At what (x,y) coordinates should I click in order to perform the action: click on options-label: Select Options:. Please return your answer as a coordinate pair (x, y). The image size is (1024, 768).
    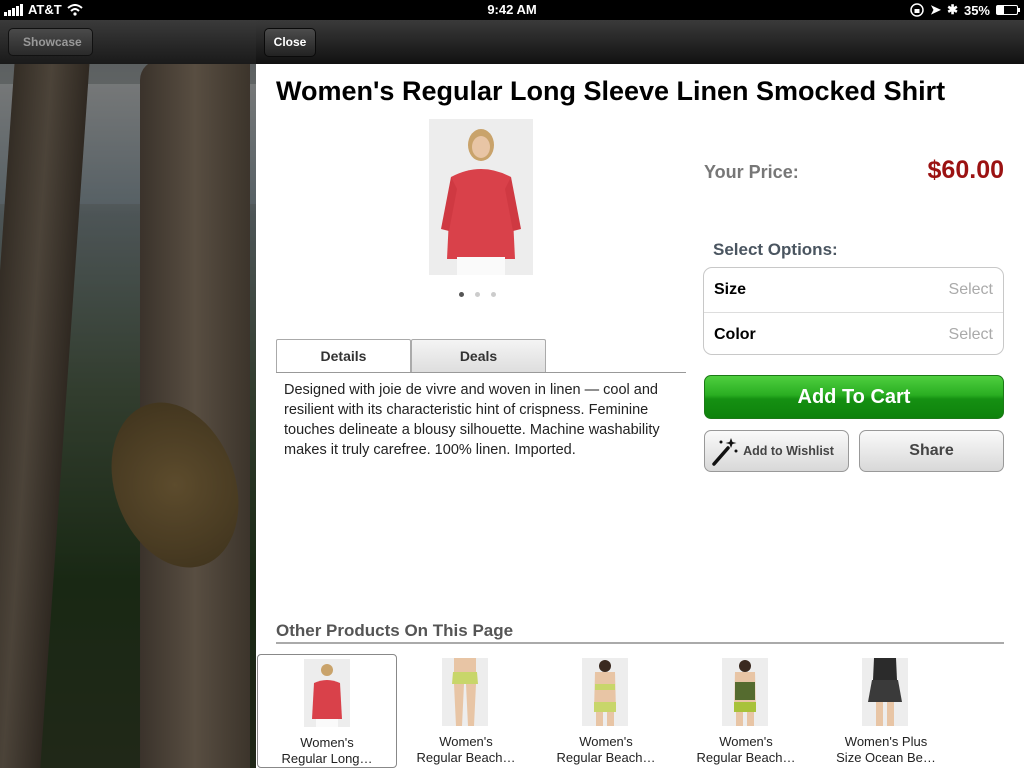
    Looking at the image, I should click on (775, 249).